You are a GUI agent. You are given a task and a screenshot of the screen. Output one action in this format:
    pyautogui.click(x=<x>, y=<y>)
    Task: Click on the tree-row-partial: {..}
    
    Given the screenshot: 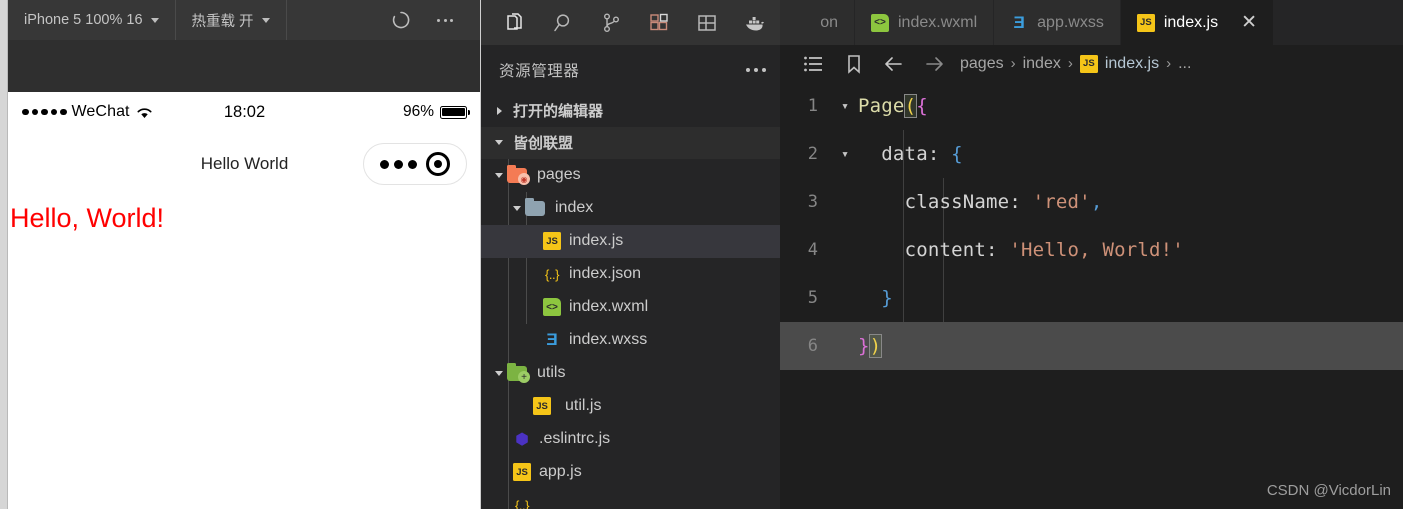 What is the action you would take?
    pyautogui.click(x=630, y=499)
    